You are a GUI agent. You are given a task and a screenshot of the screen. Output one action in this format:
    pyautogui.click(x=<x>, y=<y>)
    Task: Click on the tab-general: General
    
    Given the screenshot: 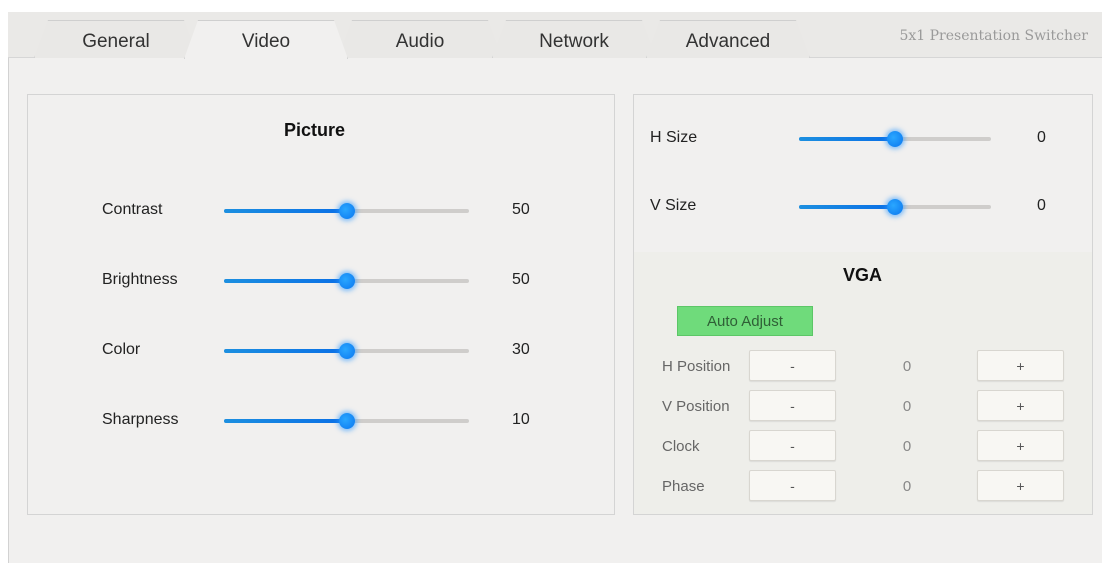 What is the action you would take?
    pyautogui.click(x=116, y=39)
    